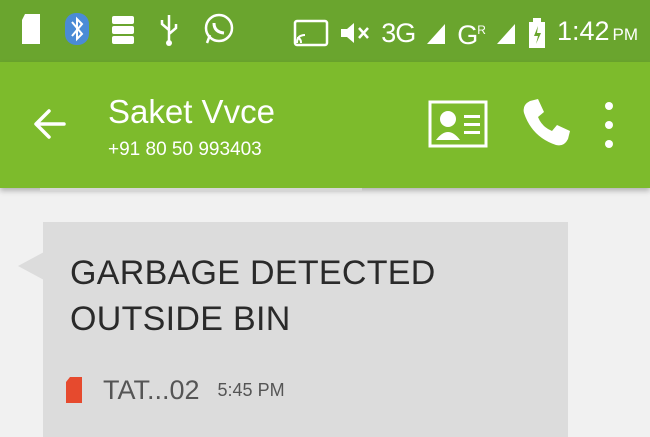  Describe the element at coordinates (436, 33) in the screenshot. I see `signal-icon` at that location.